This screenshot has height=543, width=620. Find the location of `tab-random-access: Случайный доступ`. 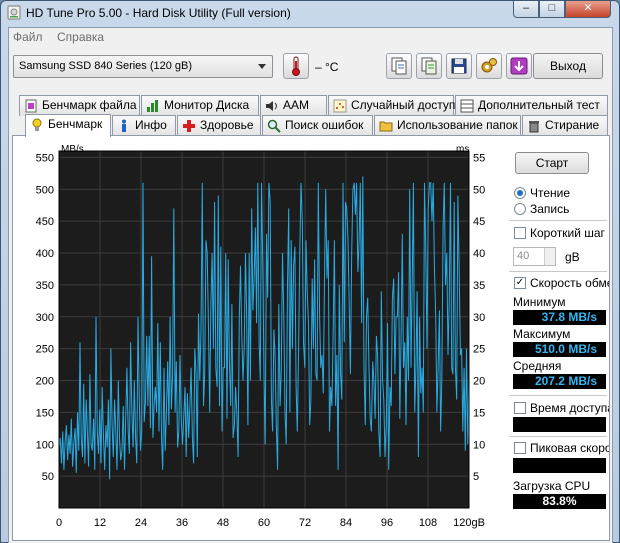

tab-random-access: Случайный доступ is located at coordinates (391, 105).